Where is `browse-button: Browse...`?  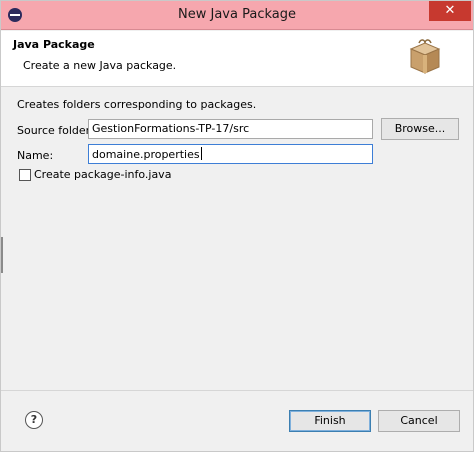 browse-button: Browse... is located at coordinates (420, 129).